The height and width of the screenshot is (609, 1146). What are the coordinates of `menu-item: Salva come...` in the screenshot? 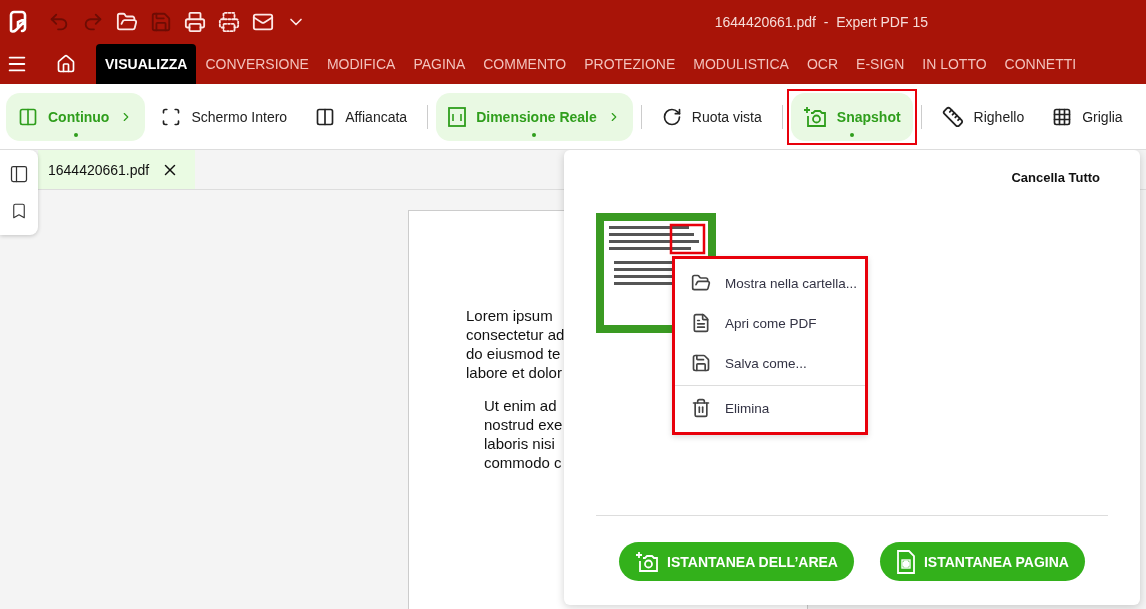 It's located at (770, 363).